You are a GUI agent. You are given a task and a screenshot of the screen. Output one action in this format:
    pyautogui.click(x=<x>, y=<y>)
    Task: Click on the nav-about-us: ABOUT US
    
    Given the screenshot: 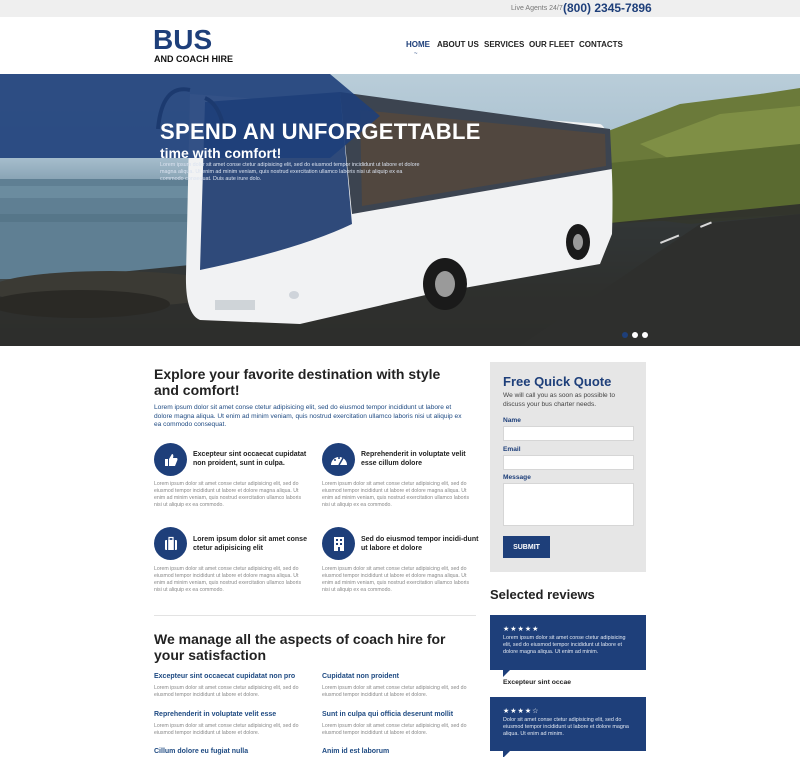 What is the action you would take?
    pyautogui.click(x=458, y=44)
    